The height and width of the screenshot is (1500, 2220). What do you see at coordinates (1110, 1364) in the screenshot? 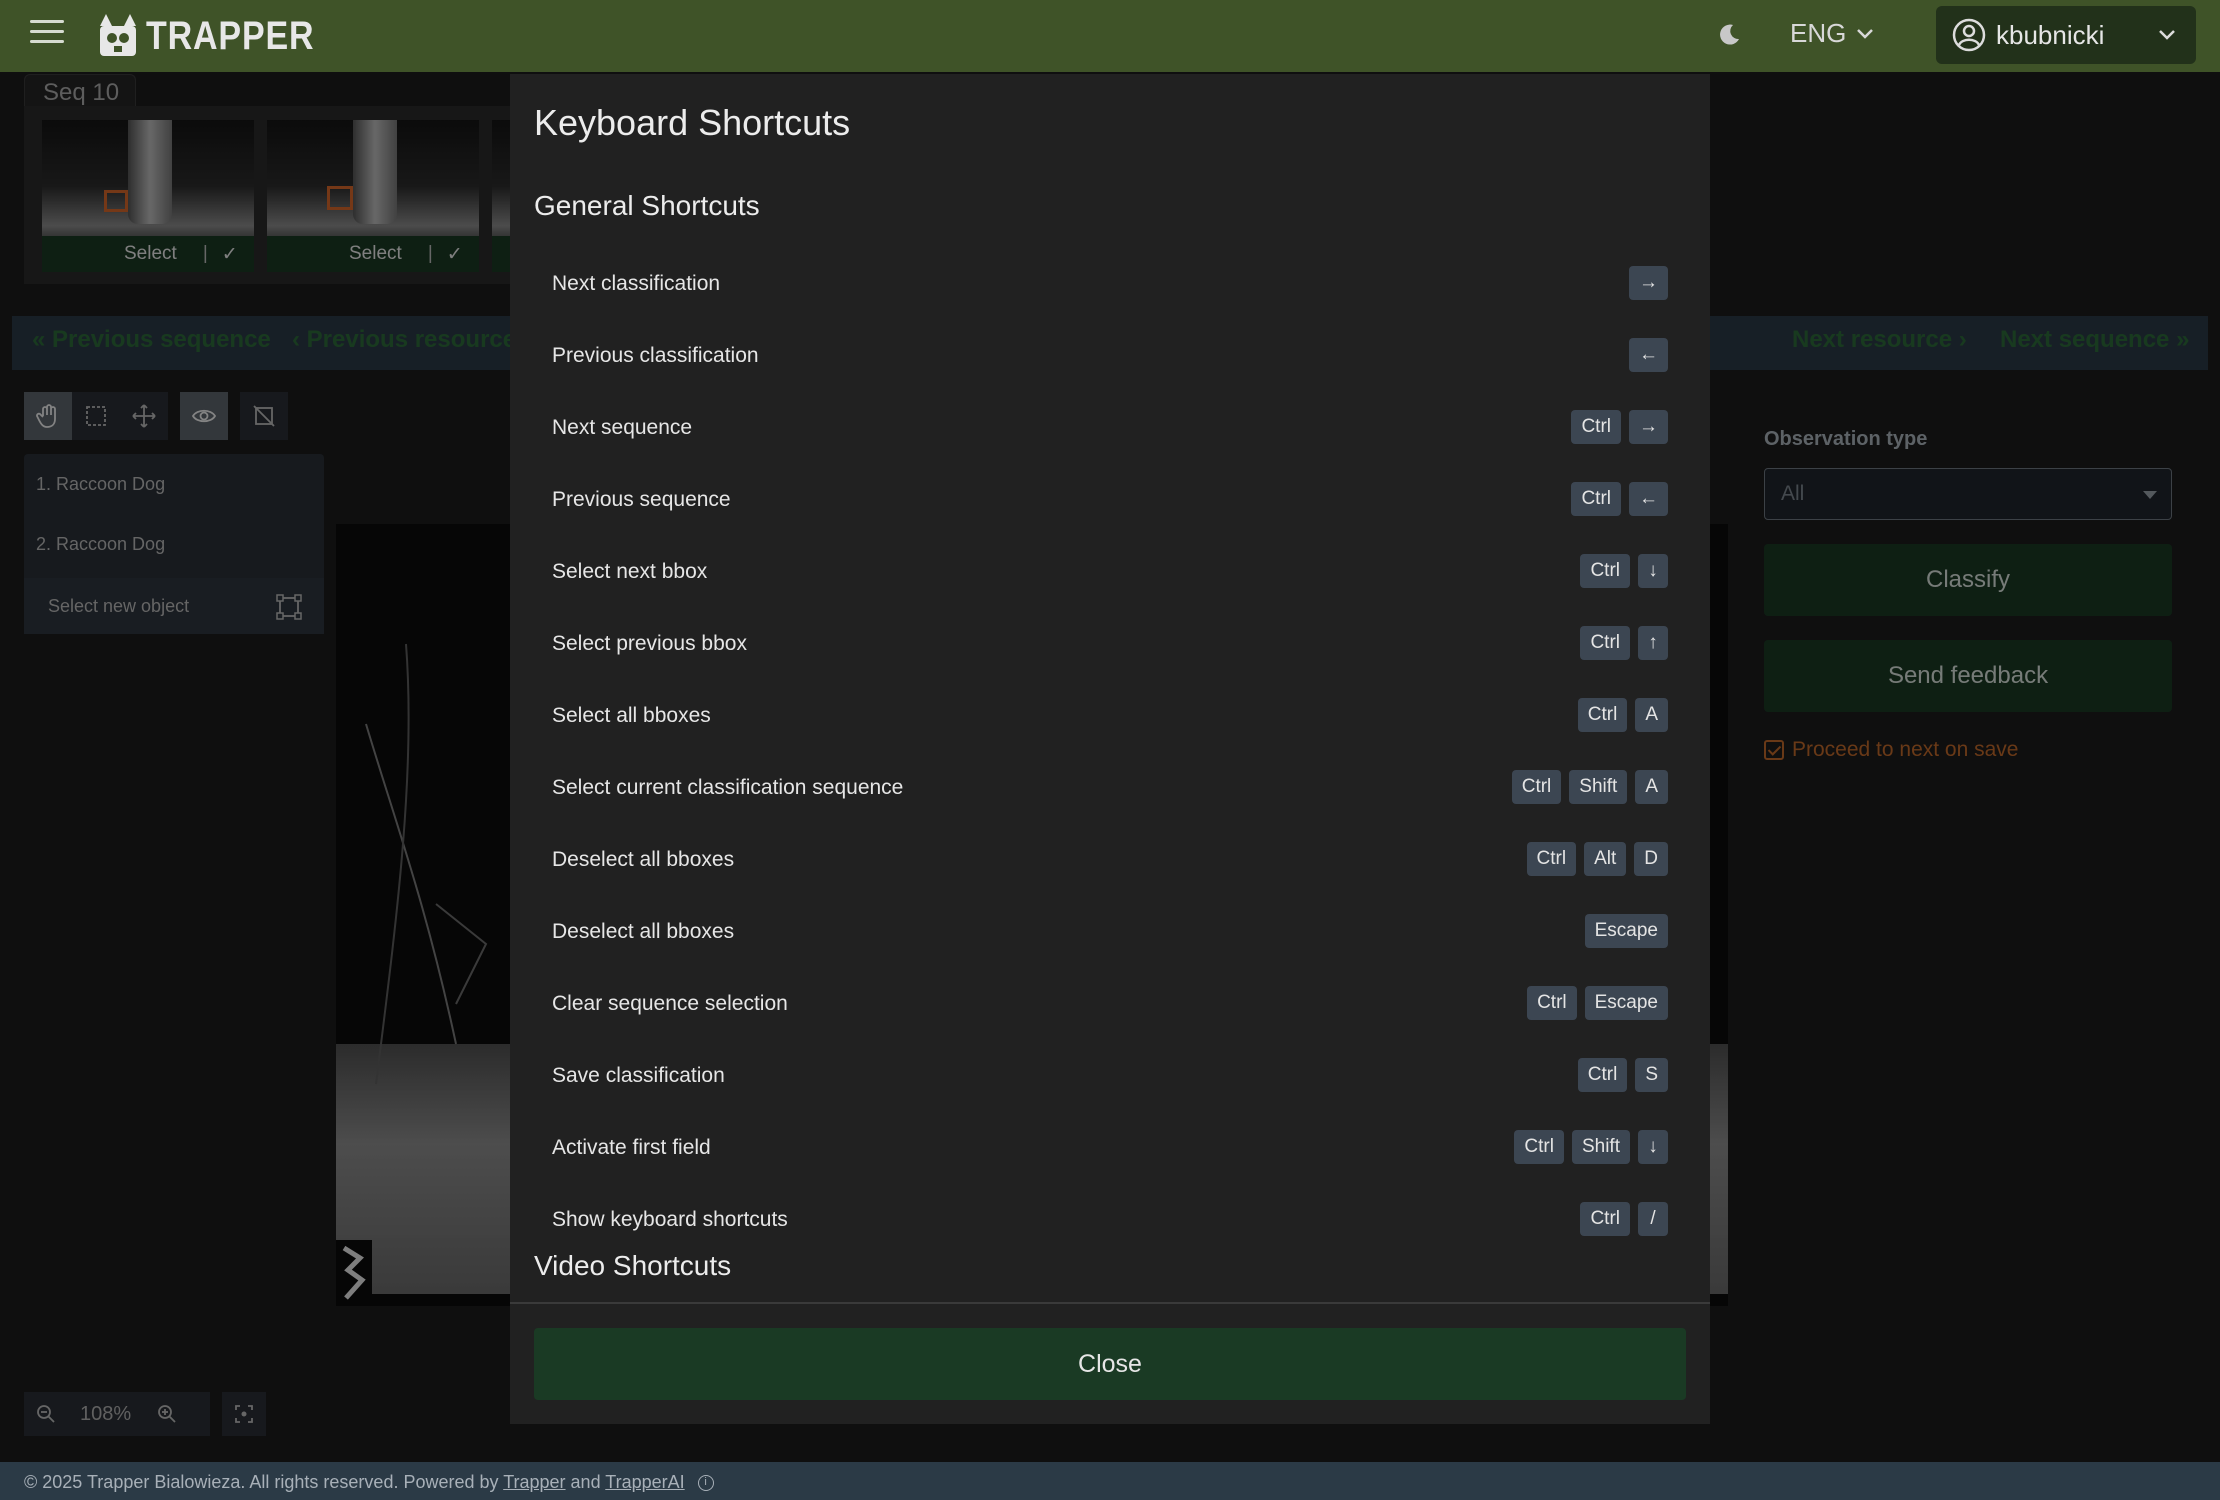
I see `close-button: Close` at bounding box center [1110, 1364].